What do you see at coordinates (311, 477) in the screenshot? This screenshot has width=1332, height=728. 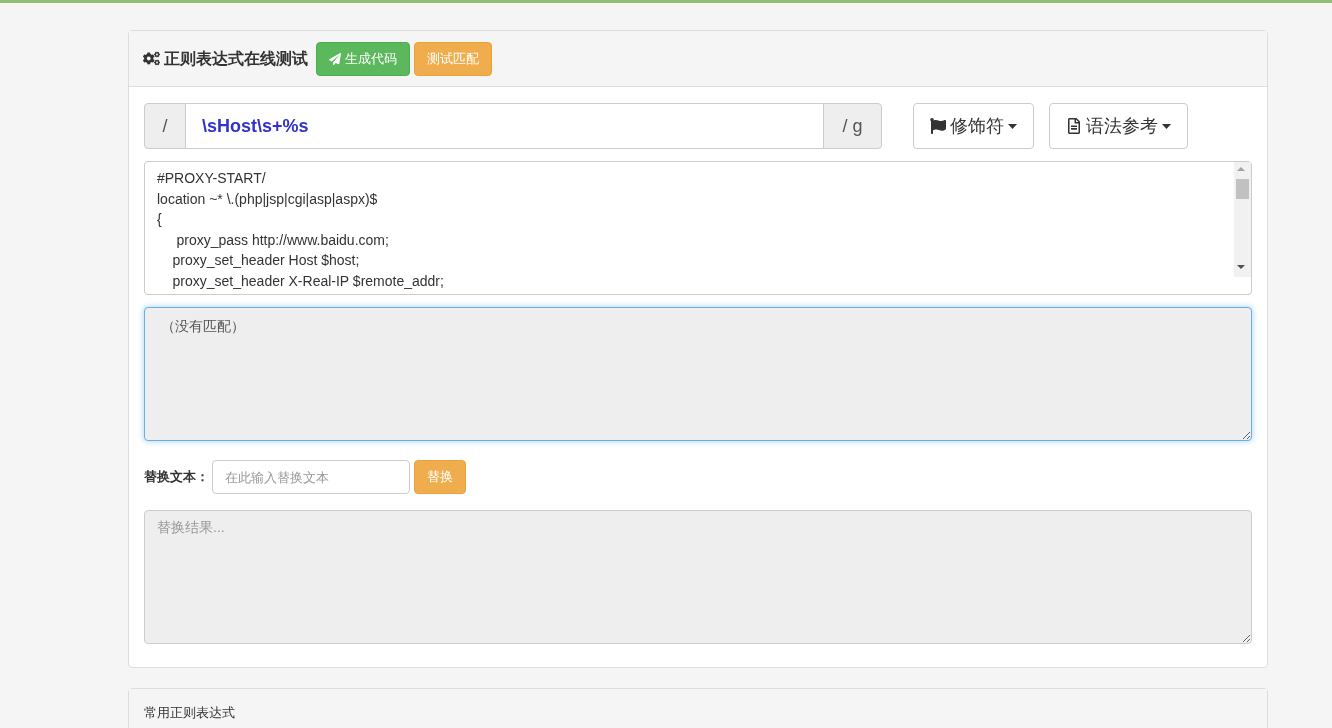 I see `replace-input: 在此输入替换文本` at bounding box center [311, 477].